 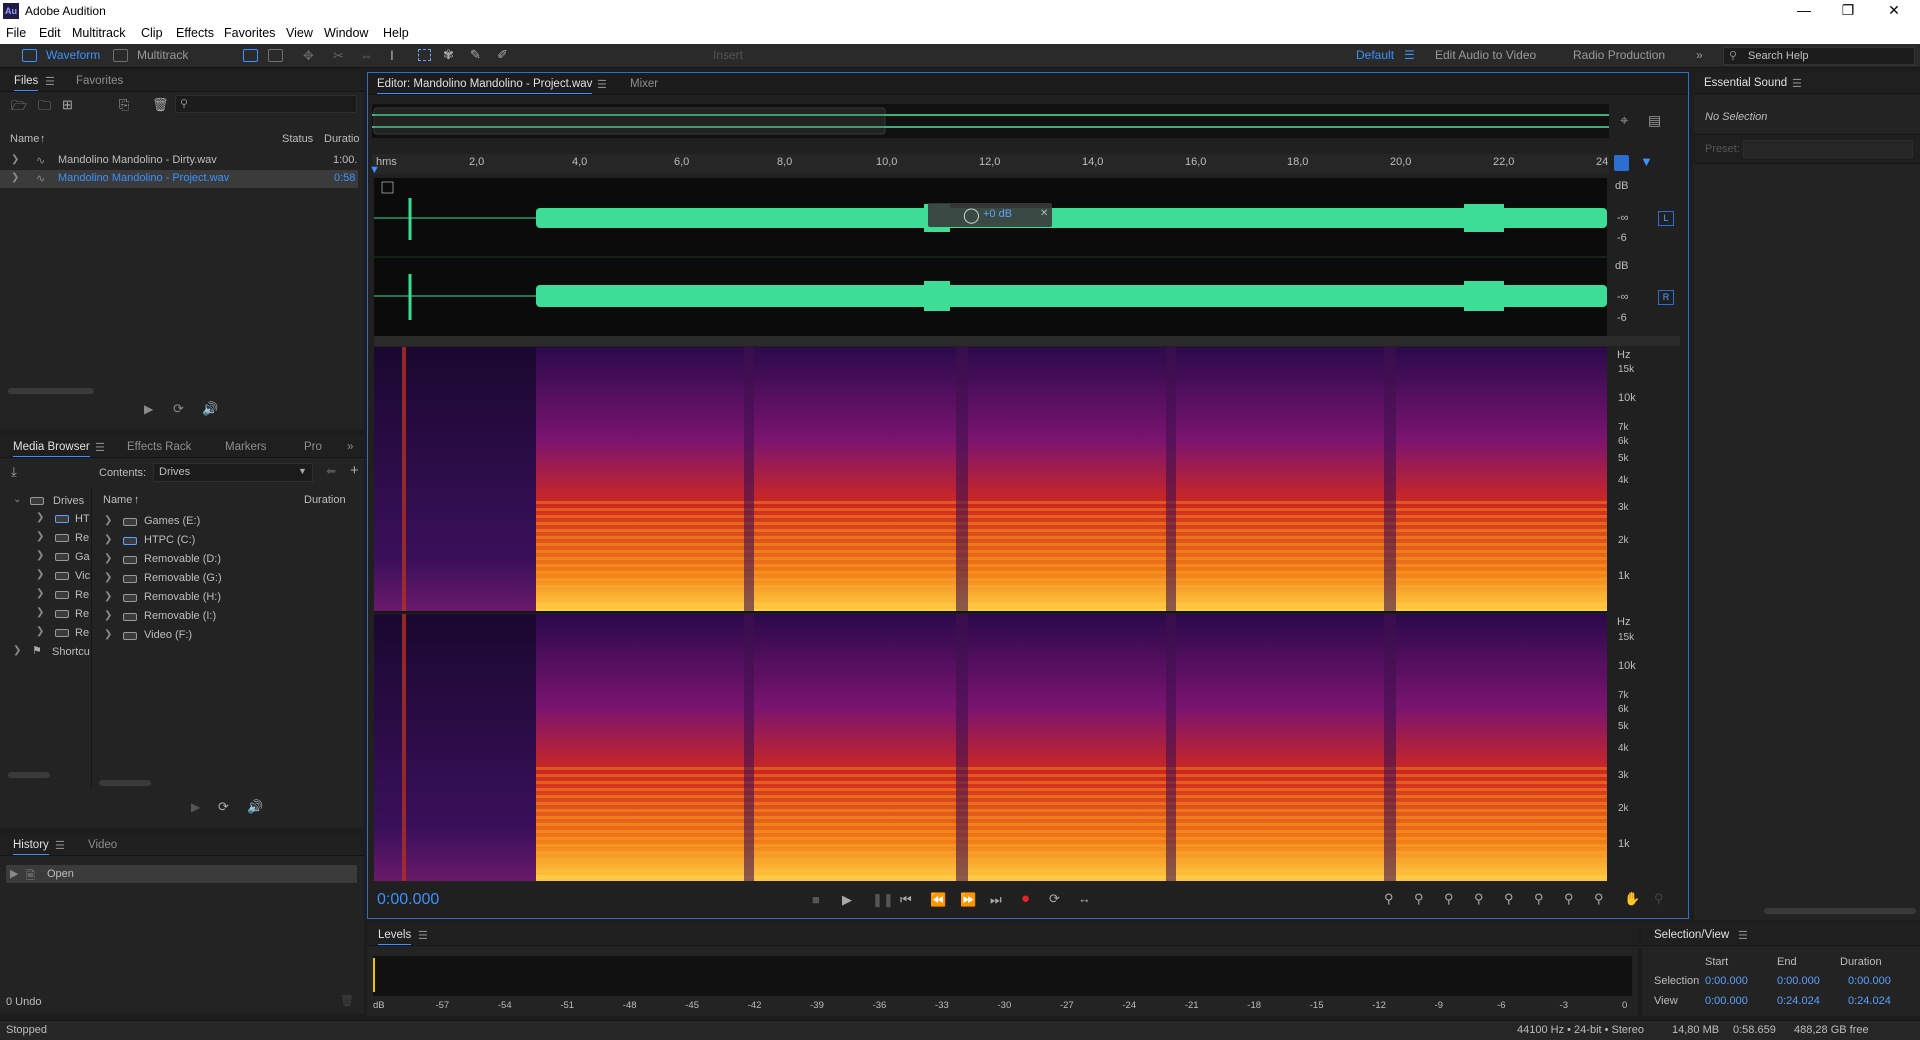 I want to click on menu-window: Window, so click(x=346, y=33).